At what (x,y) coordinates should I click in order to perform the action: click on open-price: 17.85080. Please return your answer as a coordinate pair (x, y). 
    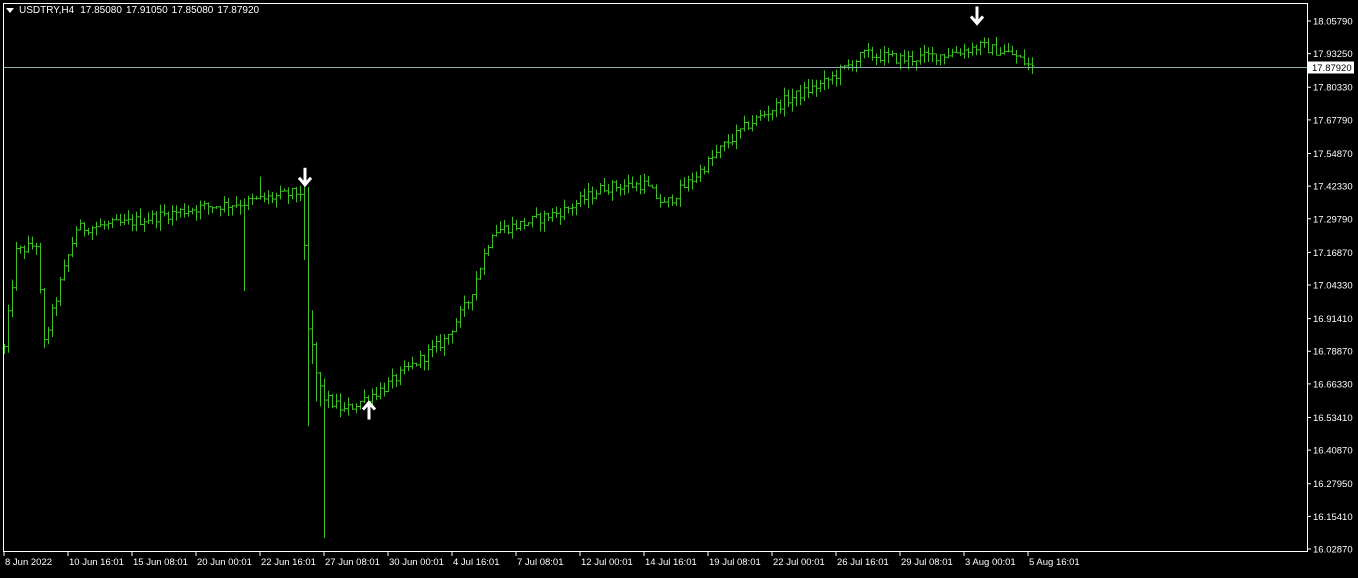
    Looking at the image, I should click on (101, 10).